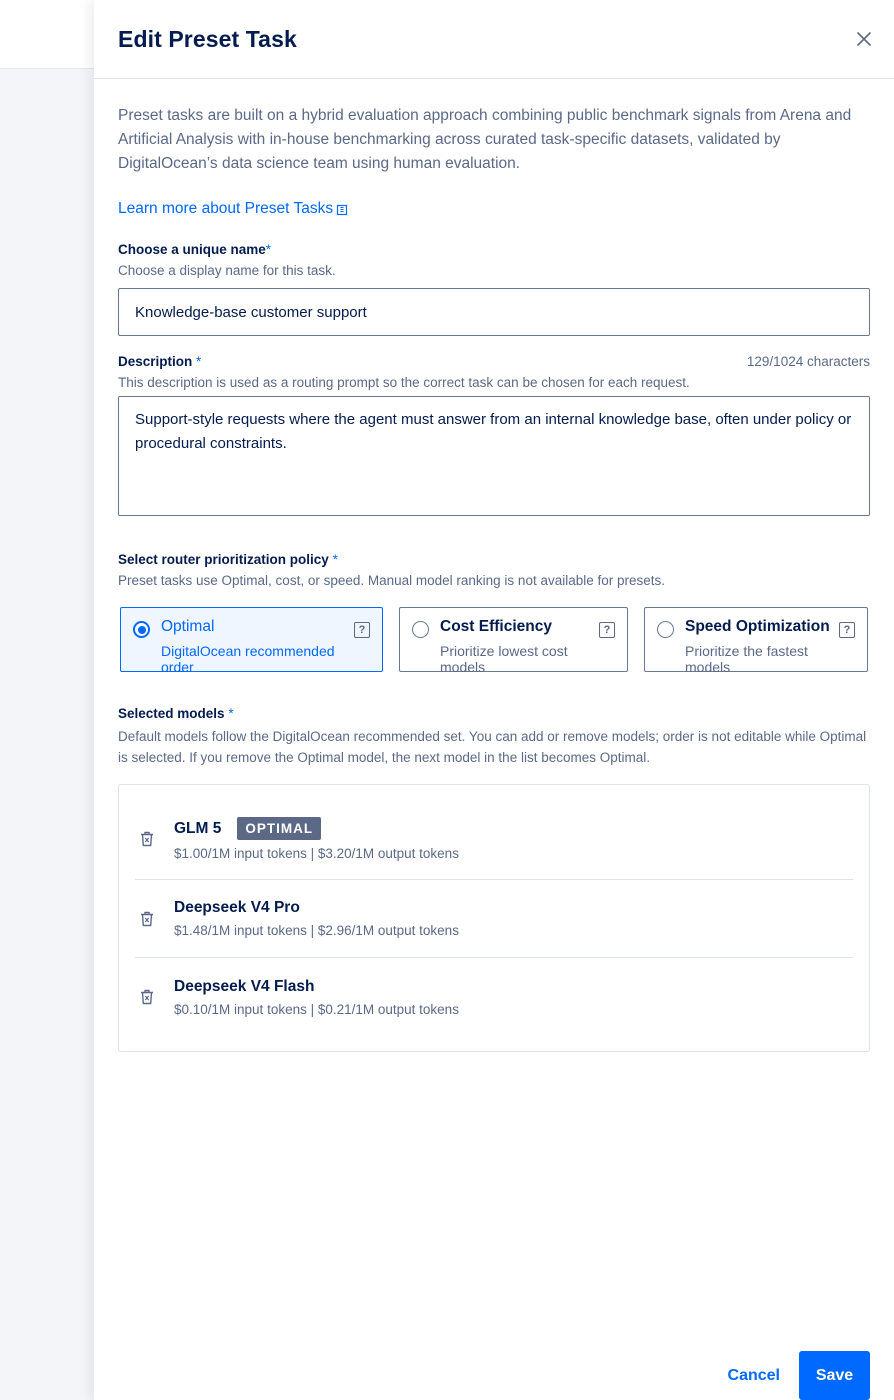  I want to click on name-field-label-text: Choose a unique name, so click(192, 249).